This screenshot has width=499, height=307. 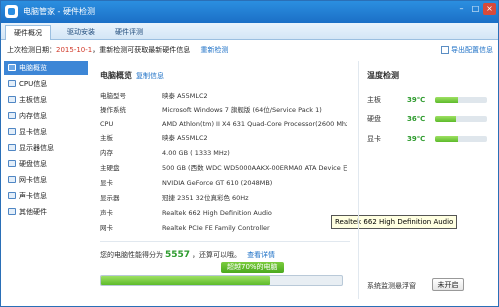 What do you see at coordinates (461, 9) in the screenshot?
I see `minimize-button: –` at bounding box center [461, 9].